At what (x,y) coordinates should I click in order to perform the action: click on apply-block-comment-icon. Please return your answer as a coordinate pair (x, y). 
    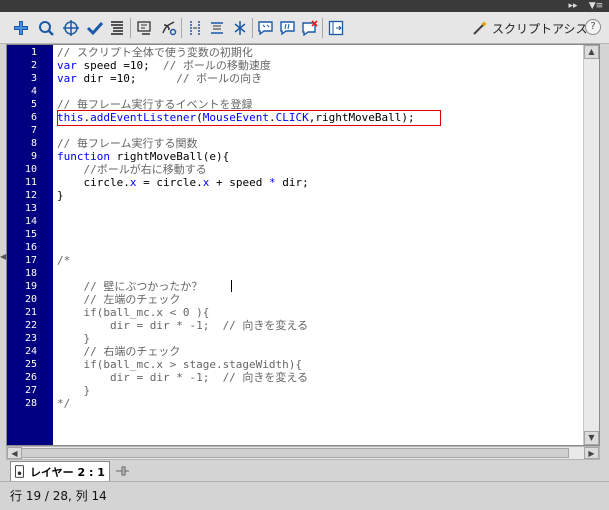
    Looking at the image, I should click on (266, 28).